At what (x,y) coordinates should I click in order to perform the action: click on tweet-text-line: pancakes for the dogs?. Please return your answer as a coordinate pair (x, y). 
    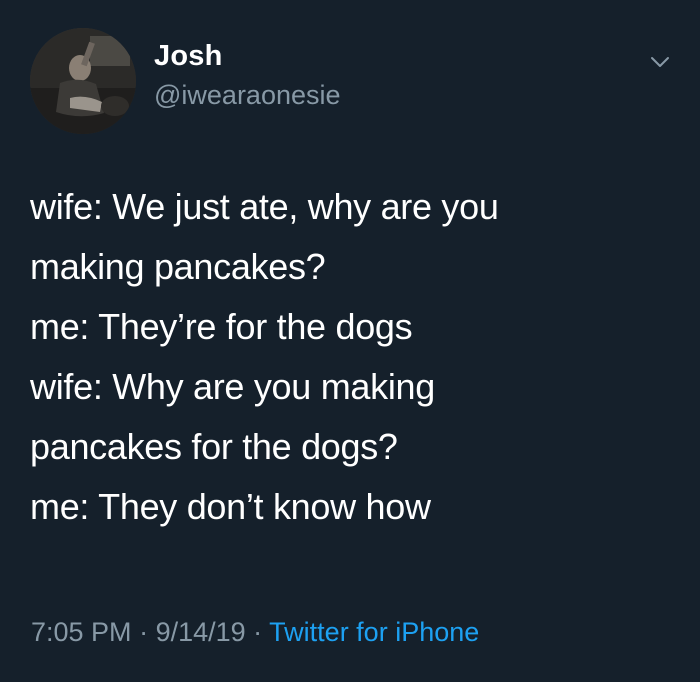
    Looking at the image, I should click on (214, 446).